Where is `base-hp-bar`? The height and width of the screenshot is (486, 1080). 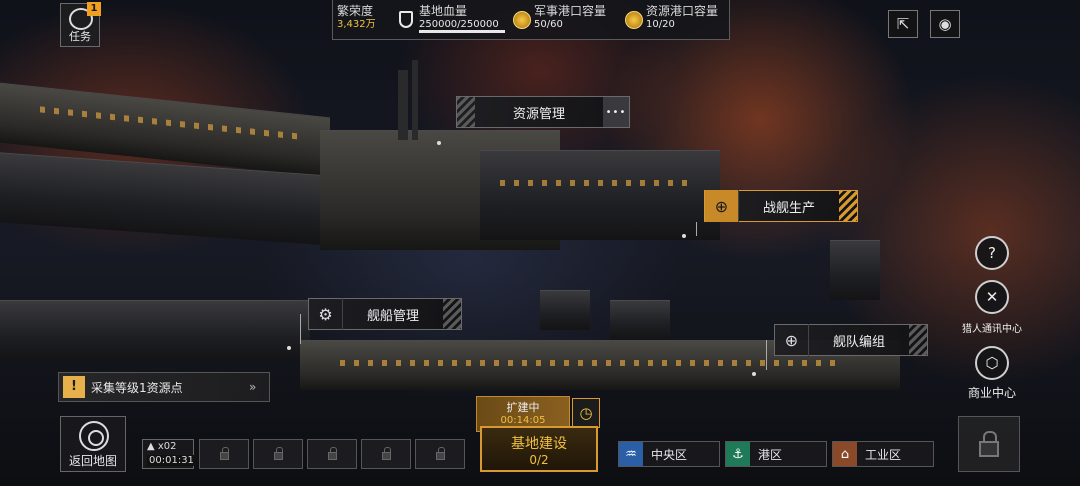 base-hp-bar is located at coordinates (462, 31).